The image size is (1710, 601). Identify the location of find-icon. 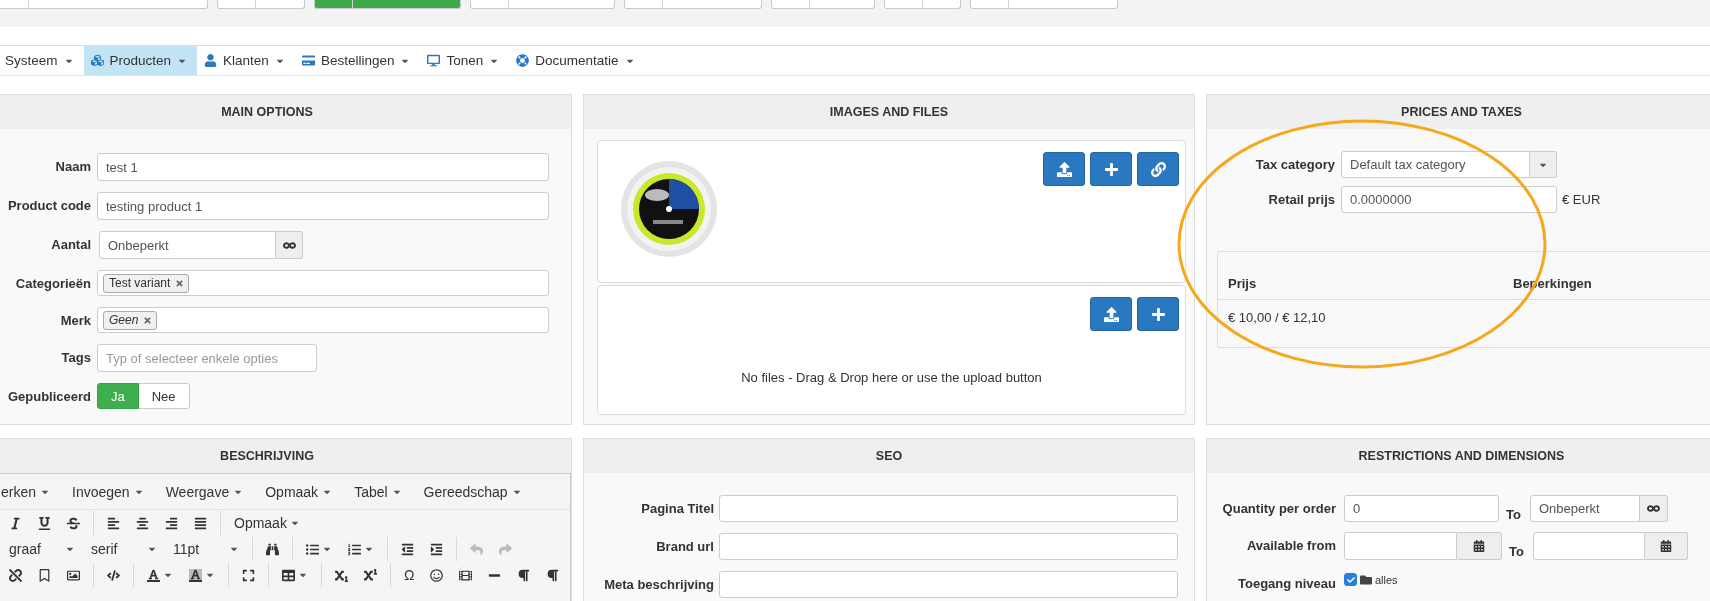
(272, 549).